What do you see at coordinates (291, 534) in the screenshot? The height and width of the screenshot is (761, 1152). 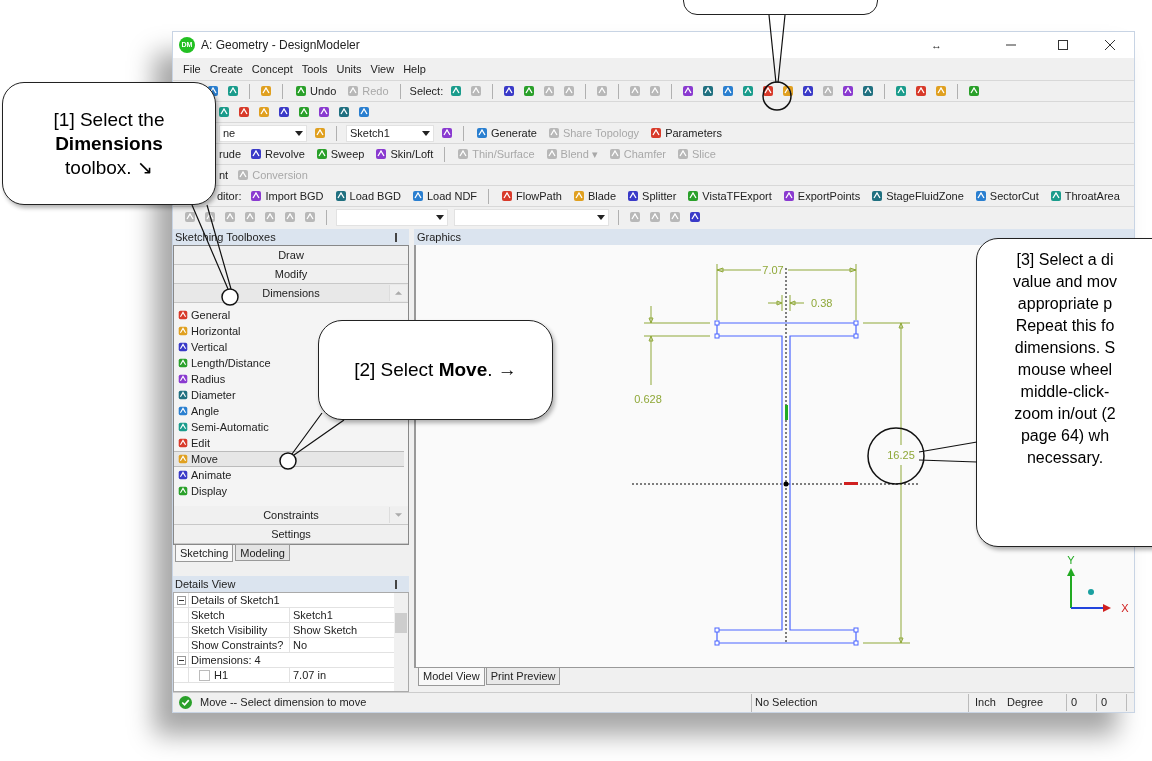 I see `toolbox-header: Settings` at bounding box center [291, 534].